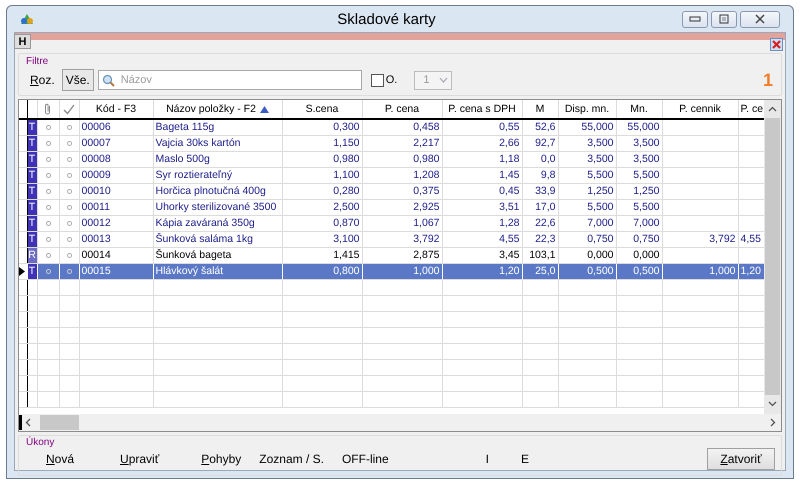 Image resolution: width=800 pixels, height=485 pixels. Describe the element at coordinates (69, 109) in the screenshot. I see `checkmark-icon` at that location.